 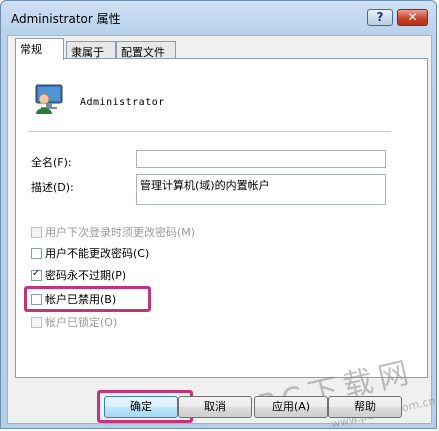 What do you see at coordinates (218, 17) in the screenshot?
I see `title-bar: Administrator 属性 ? ✕` at bounding box center [218, 17].